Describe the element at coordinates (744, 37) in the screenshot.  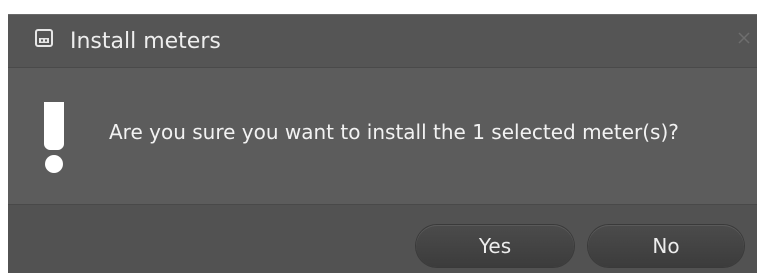
I see `close-icon` at that location.